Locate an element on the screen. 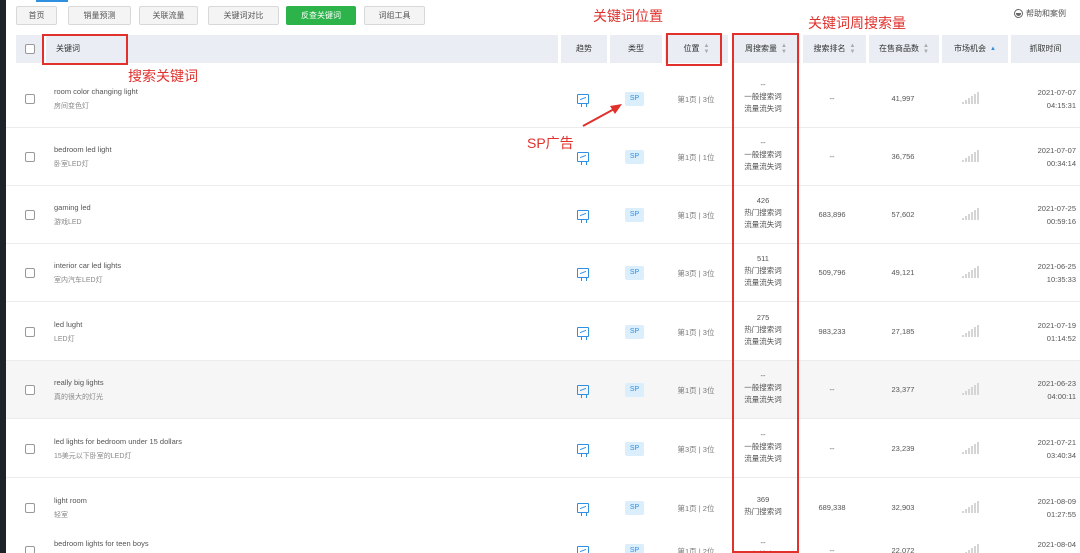 This screenshot has width=1080, height=553. annotation-search-keyword: 搜索关键词 is located at coordinates (163, 76).